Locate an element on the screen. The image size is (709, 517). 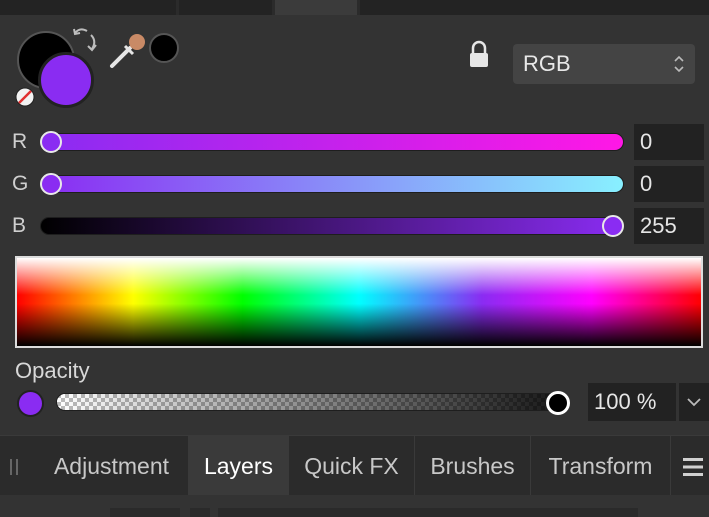
tab-quick-fx: Quick FX is located at coordinates (352, 466).